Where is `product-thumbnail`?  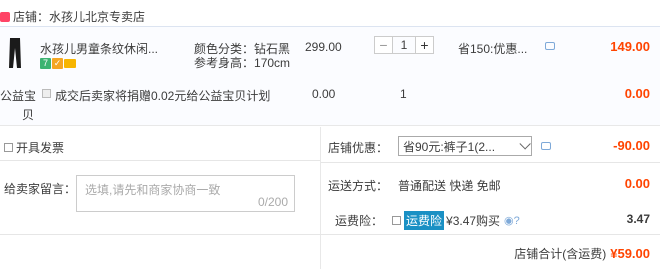
product-thumbnail is located at coordinates (15, 53).